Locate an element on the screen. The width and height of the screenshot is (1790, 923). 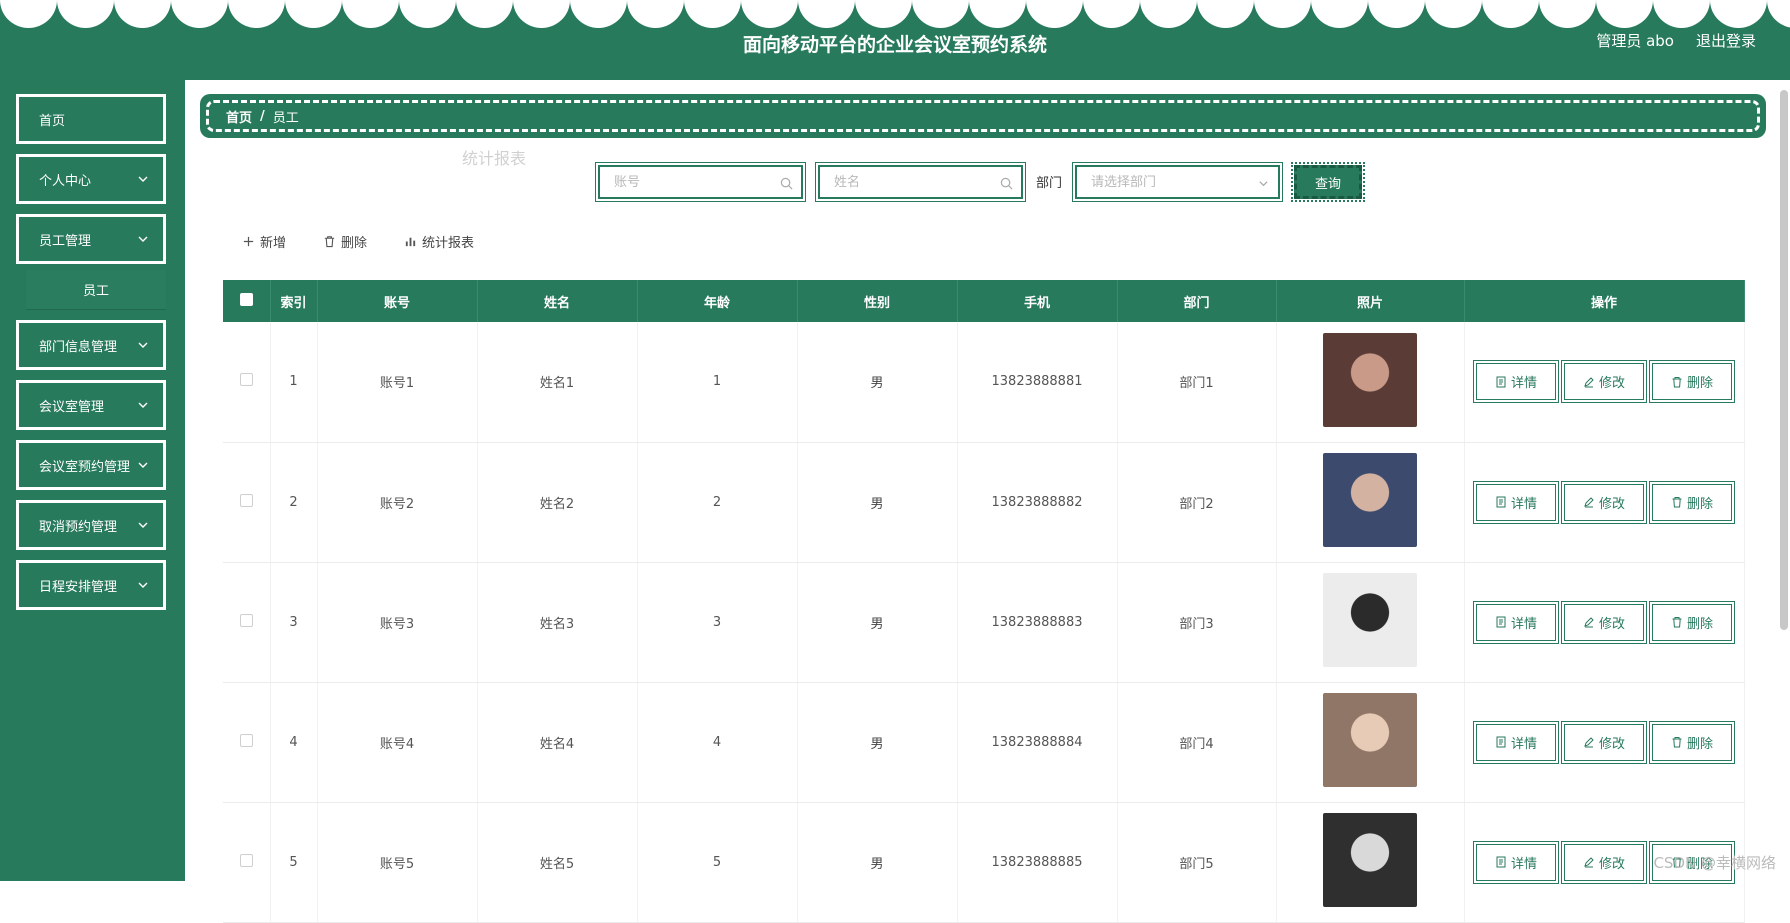
column-header: 账号 is located at coordinates (397, 301).